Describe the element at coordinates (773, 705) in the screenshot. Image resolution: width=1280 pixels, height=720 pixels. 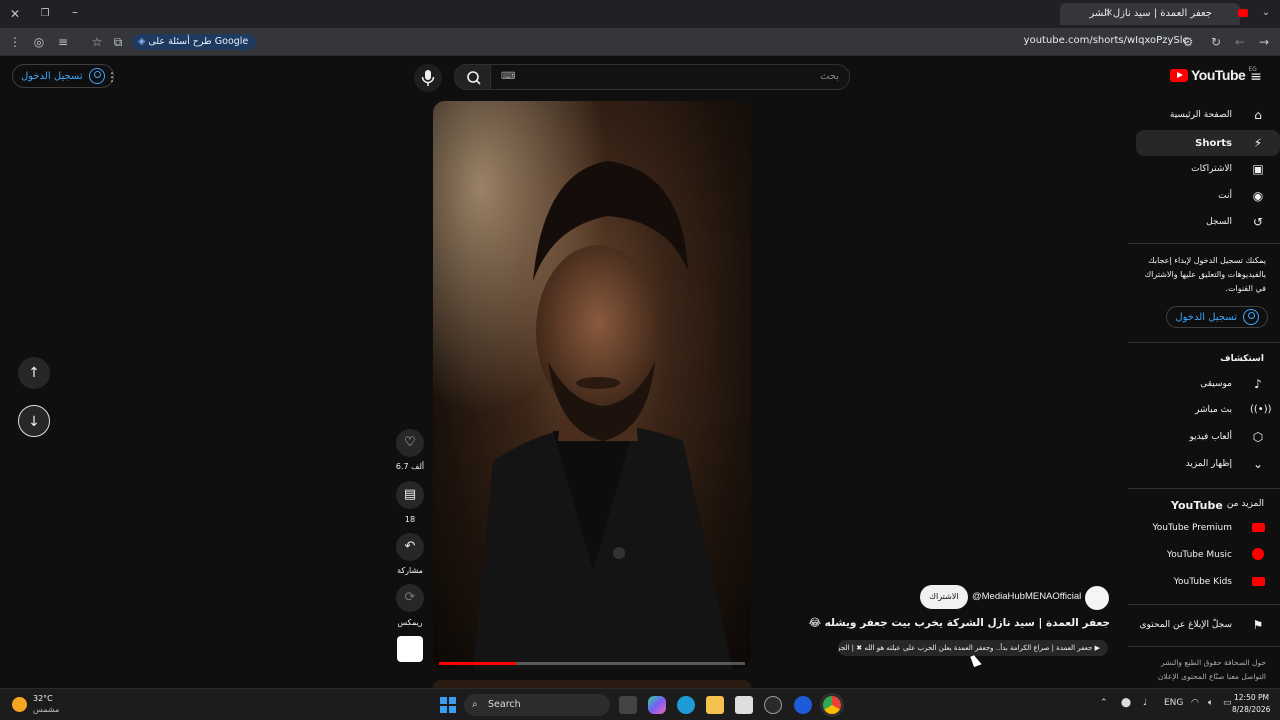
I see `app-icon` at that location.